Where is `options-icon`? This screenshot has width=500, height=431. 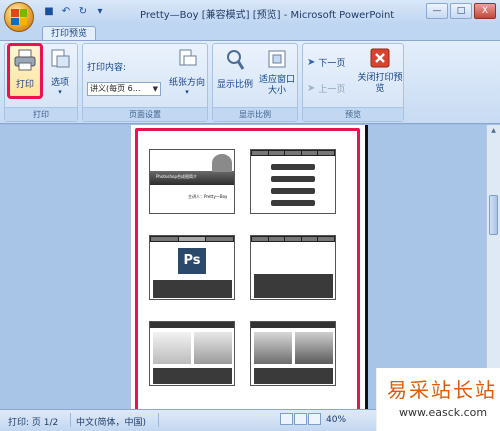
options-icon is located at coordinates (60, 58).